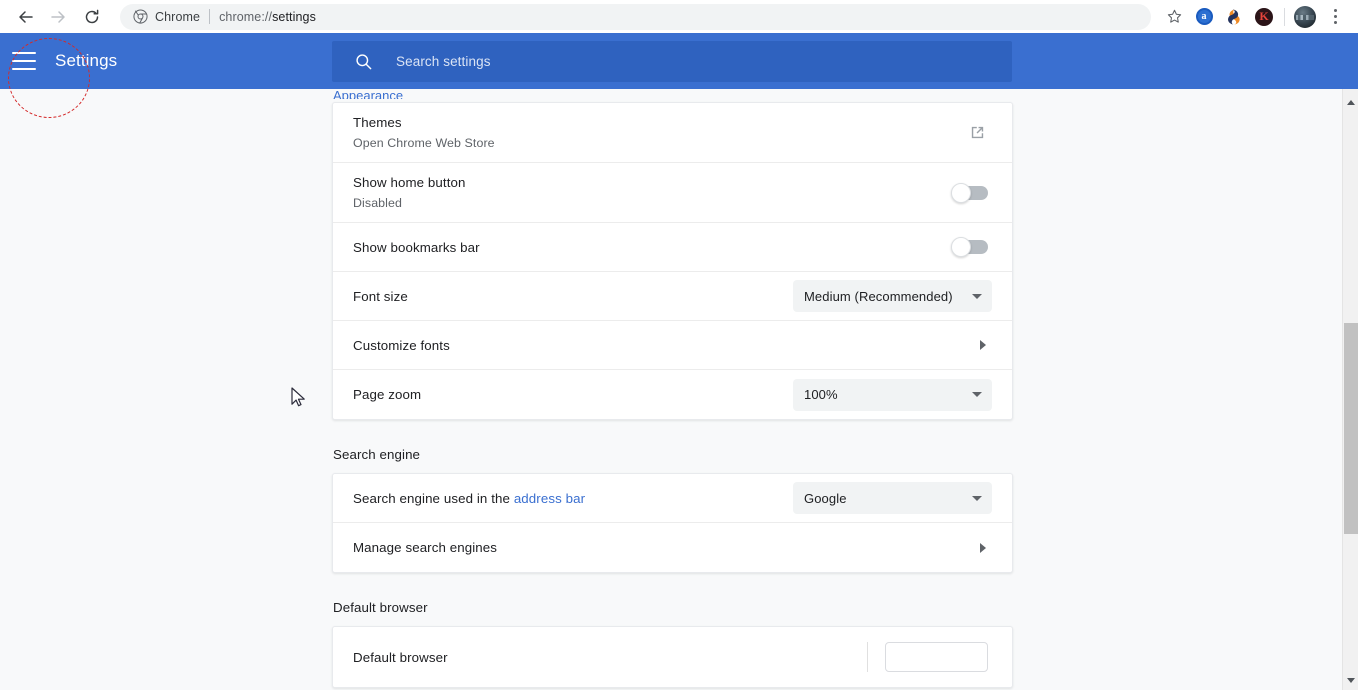  I want to click on page-scrollbar, so click(1350, 389).